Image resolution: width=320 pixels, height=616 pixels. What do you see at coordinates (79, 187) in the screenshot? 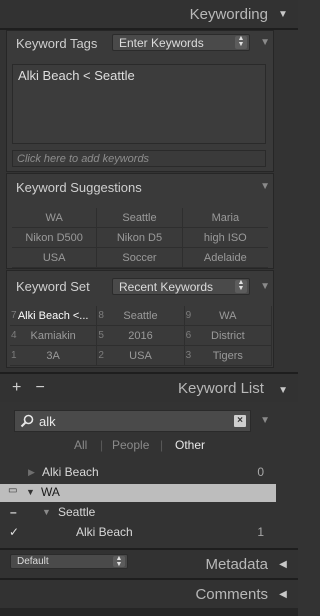
I see `keyword-suggestions-label: Keyword Suggestions` at bounding box center [79, 187].